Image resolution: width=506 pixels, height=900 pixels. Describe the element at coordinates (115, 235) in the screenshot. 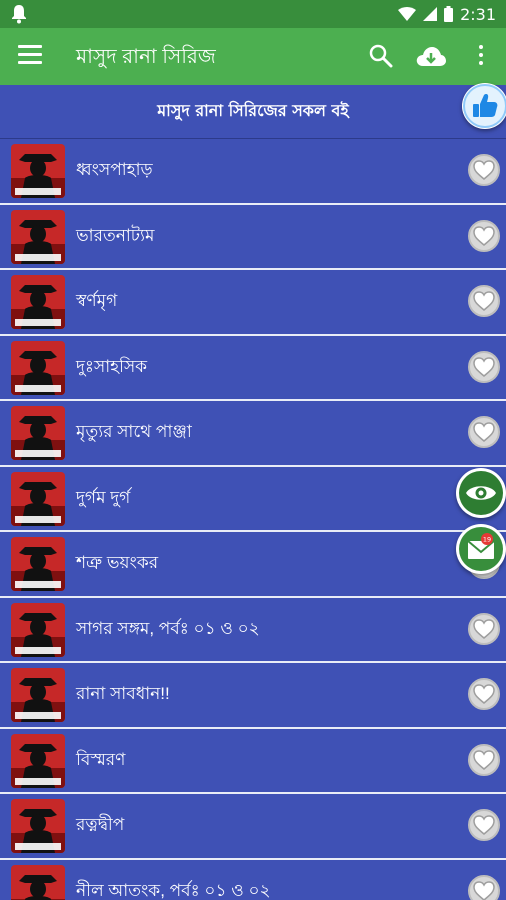

I see `book-title: ভারতনাট্যম` at that location.